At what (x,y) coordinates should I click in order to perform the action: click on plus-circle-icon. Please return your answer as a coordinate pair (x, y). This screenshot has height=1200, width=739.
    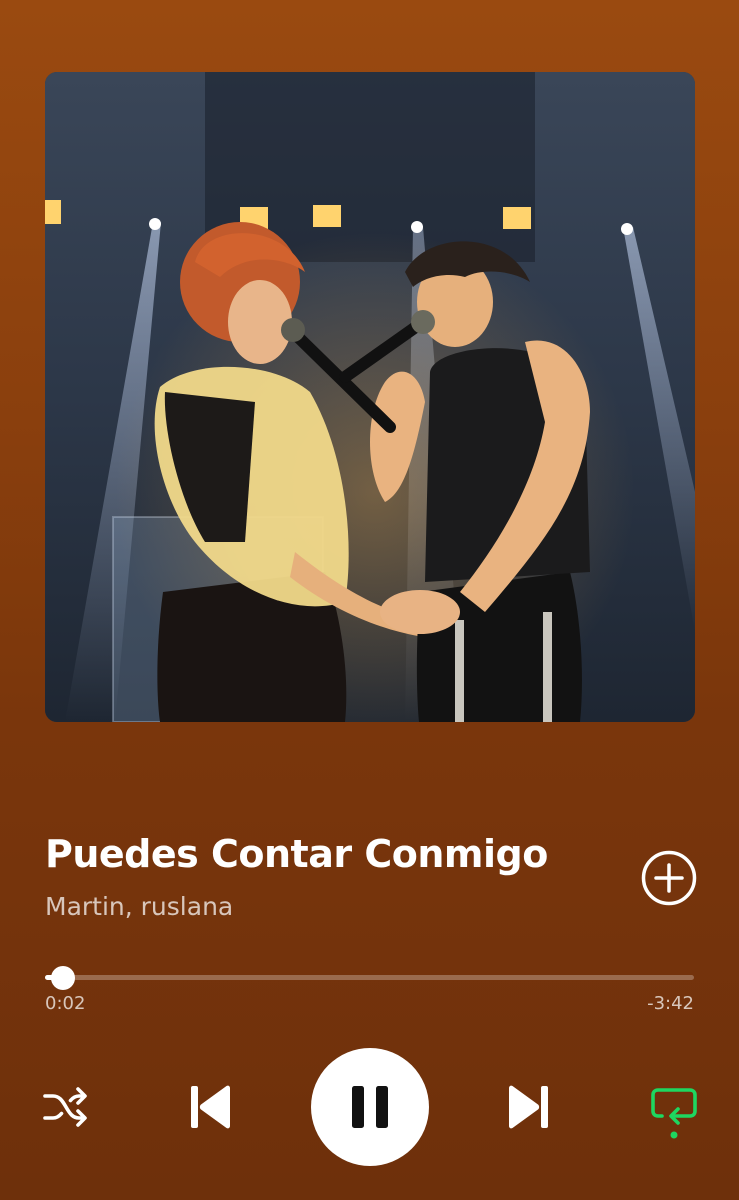
    Looking at the image, I should click on (669, 878).